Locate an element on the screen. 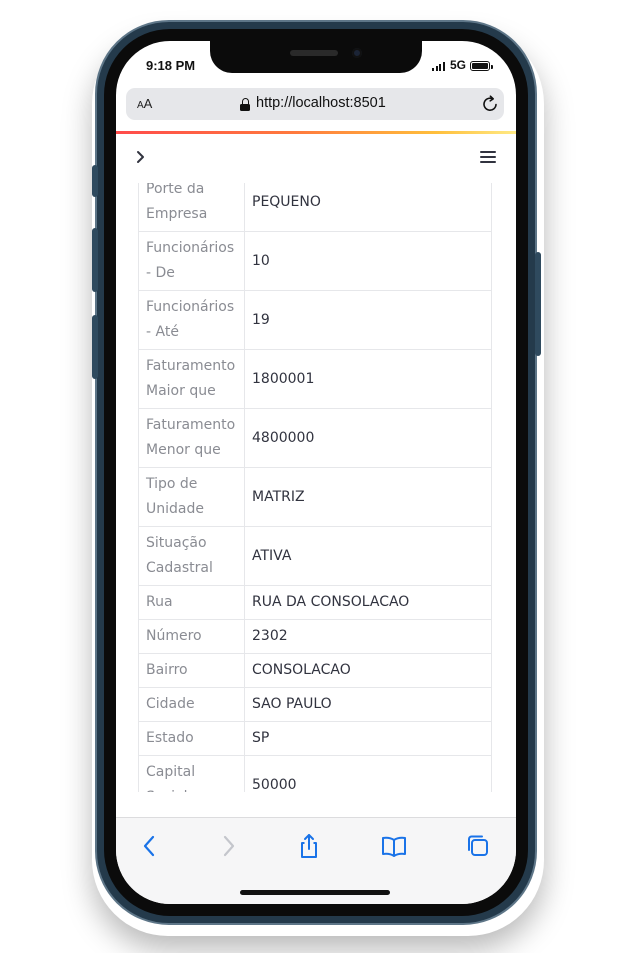 This screenshot has height=953, width=638. table-row: Porte da Empresa PEQUENO is located at coordinates (315, 207).